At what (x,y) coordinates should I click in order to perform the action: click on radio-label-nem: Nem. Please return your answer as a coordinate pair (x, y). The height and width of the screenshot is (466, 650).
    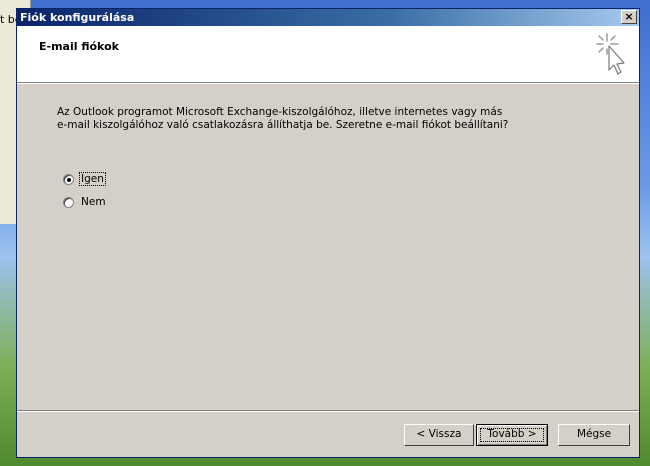
    Looking at the image, I should click on (93, 202).